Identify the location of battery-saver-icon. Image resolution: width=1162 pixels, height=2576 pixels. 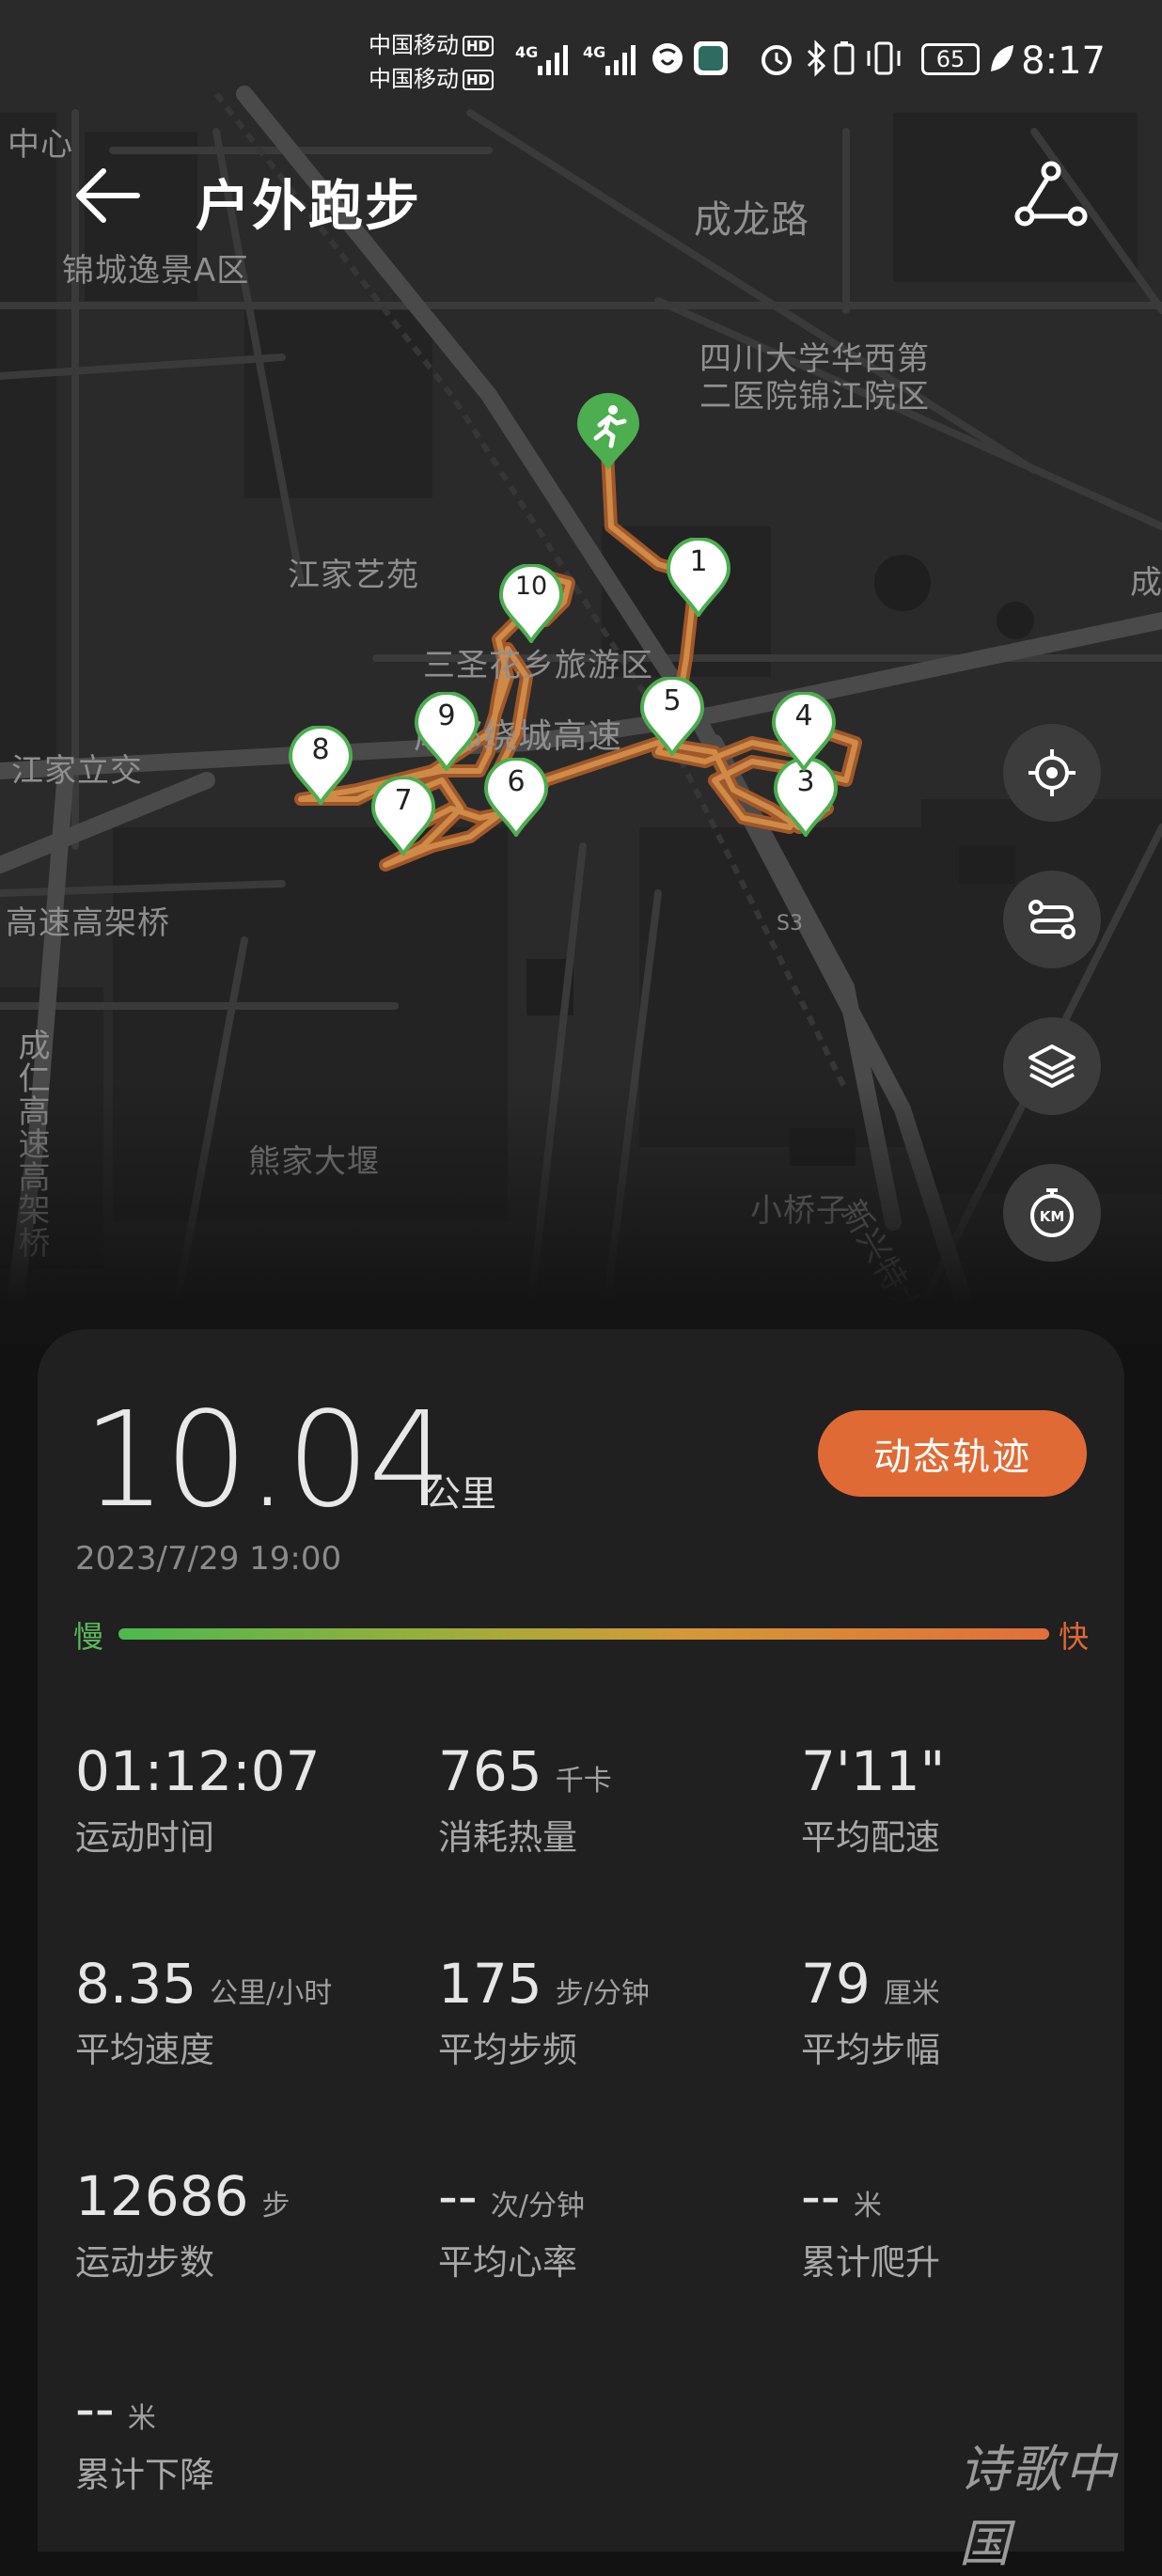
(844, 58).